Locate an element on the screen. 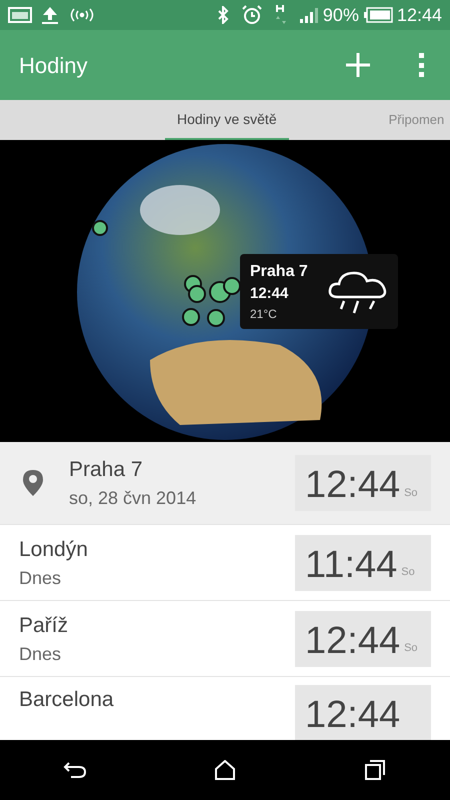 The height and width of the screenshot is (800, 450). location-pin-icon is located at coordinates (33, 483).